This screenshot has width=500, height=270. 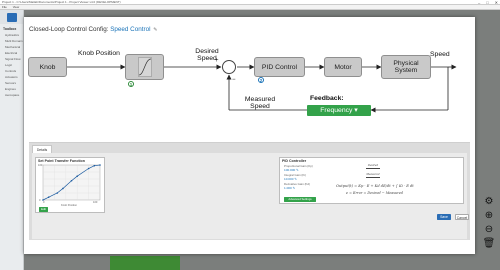 I want to click on minus-sign: −, so click(x=234, y=80).